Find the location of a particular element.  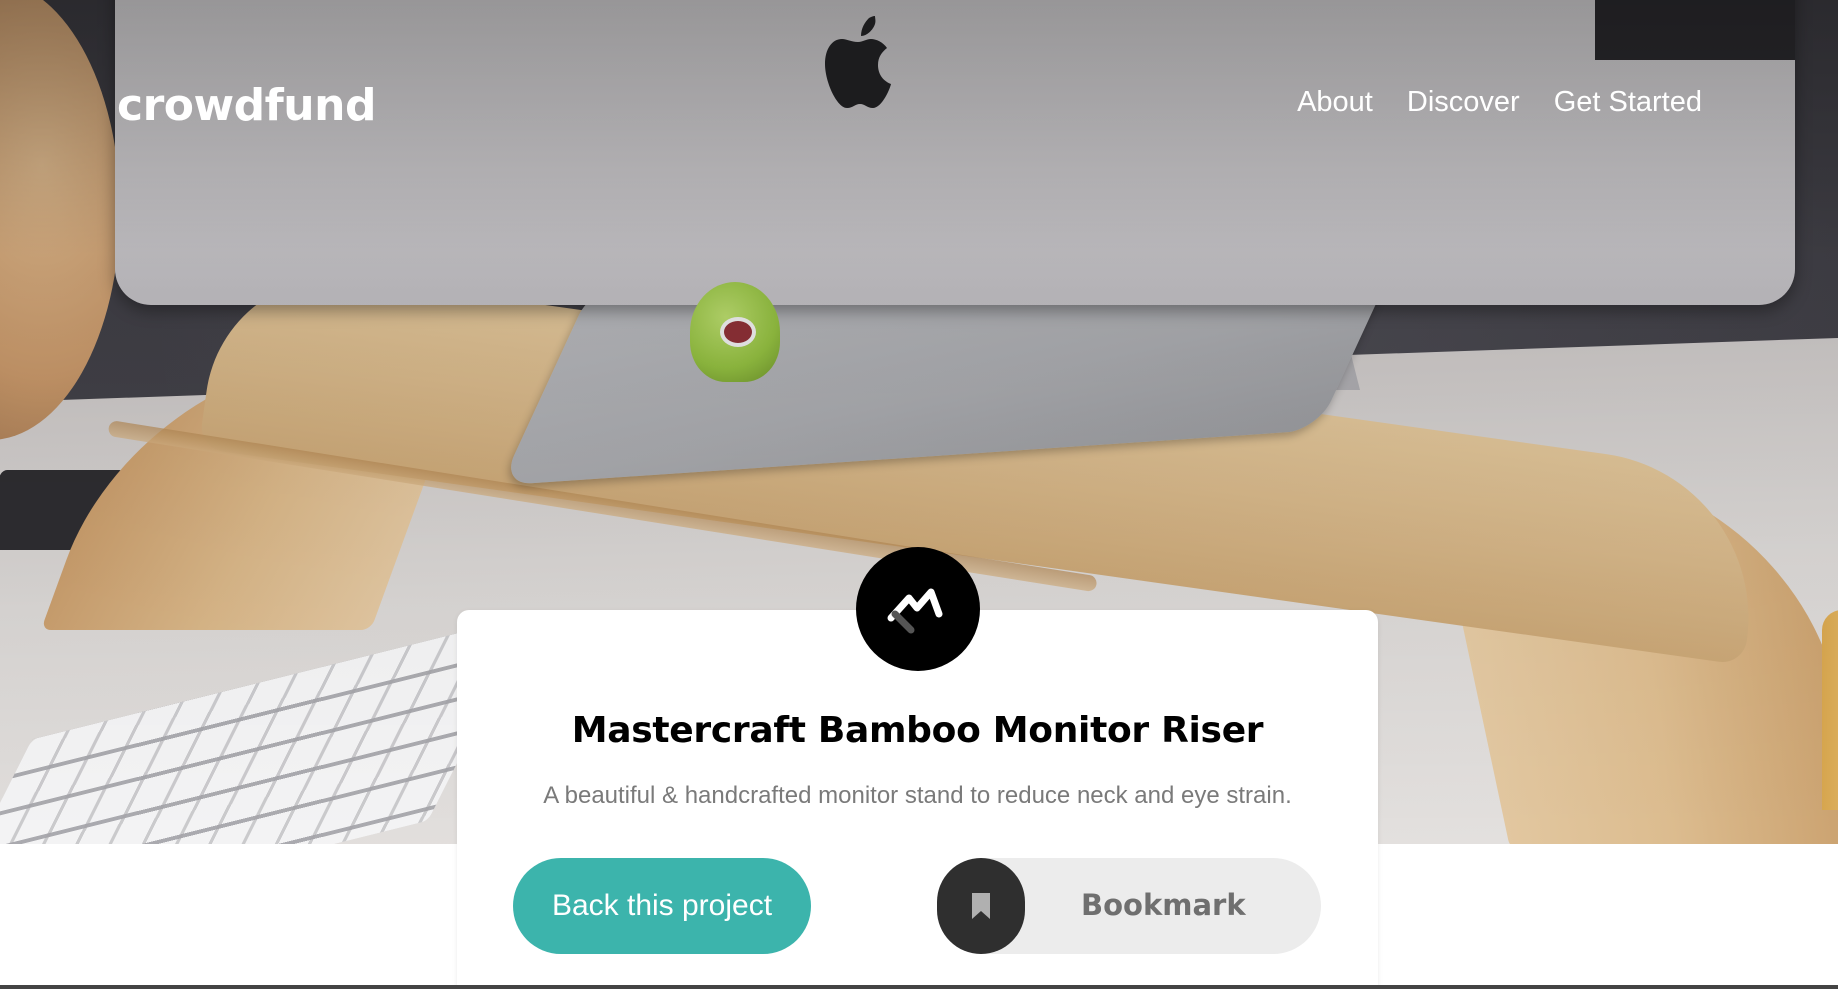

bookmark-icon is located at coordinates (981, 906).